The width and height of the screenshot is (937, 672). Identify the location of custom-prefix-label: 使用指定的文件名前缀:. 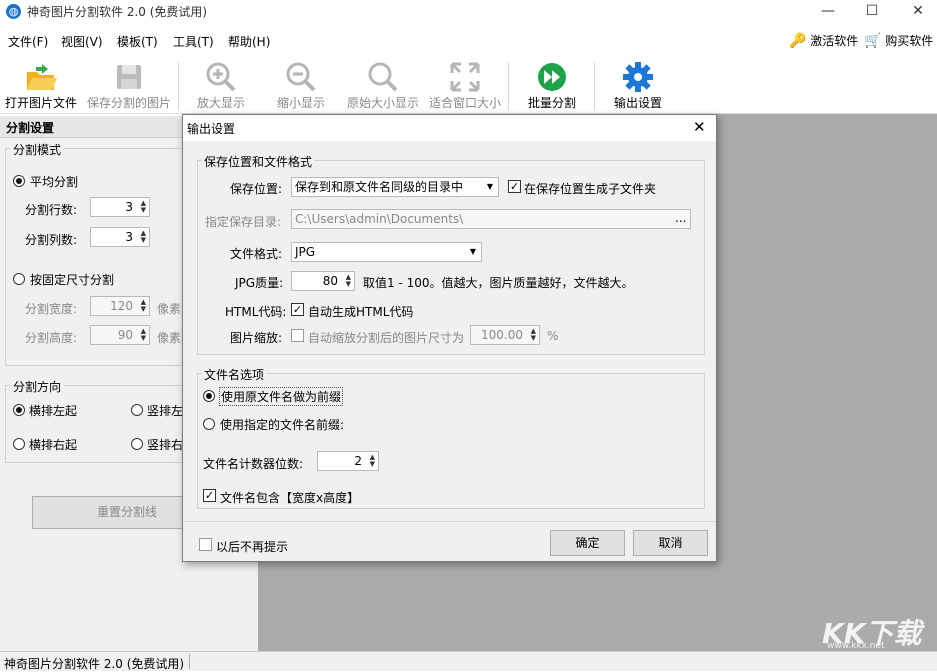
(282, 425).